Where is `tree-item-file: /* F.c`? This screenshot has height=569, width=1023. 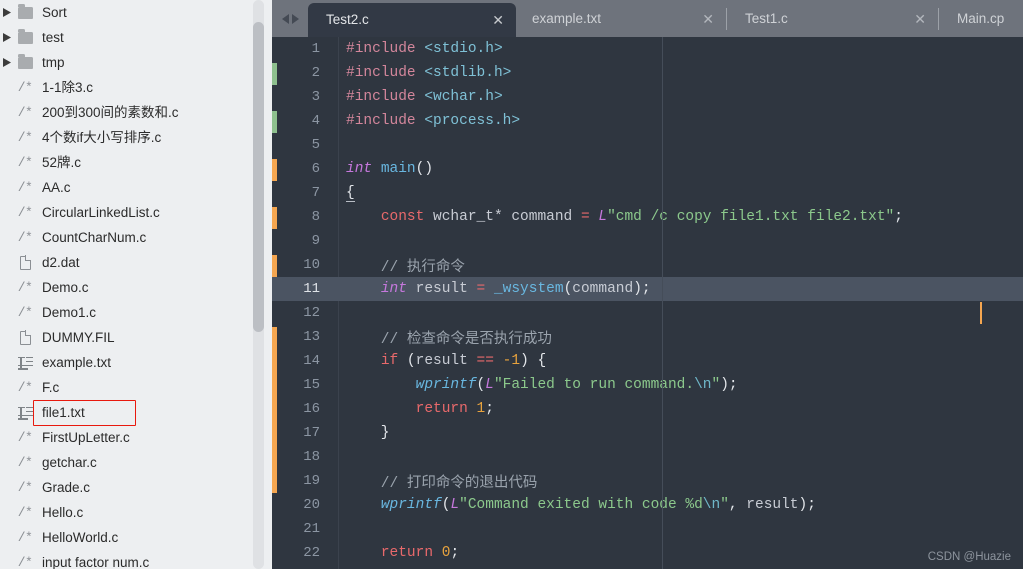 tree-item-file: /* F.c is located at coordinates (136, 387).